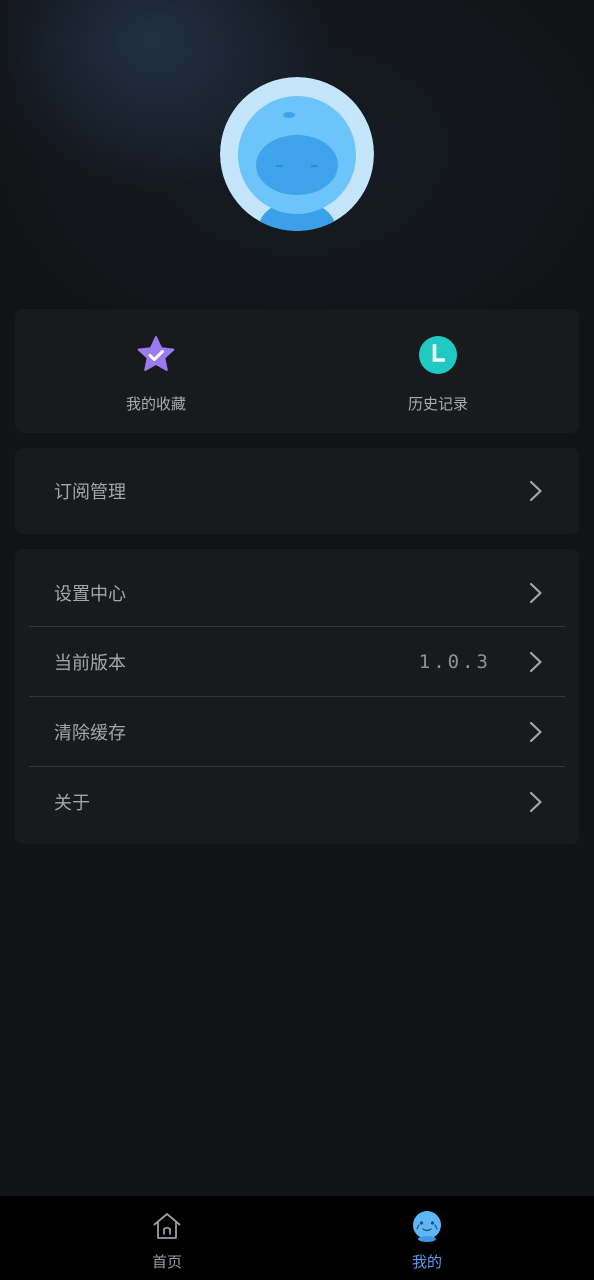  Describe the element at coordinates (90, 733) in the screenshot. I see `clear-cache-label: 清除缓存` at that location.